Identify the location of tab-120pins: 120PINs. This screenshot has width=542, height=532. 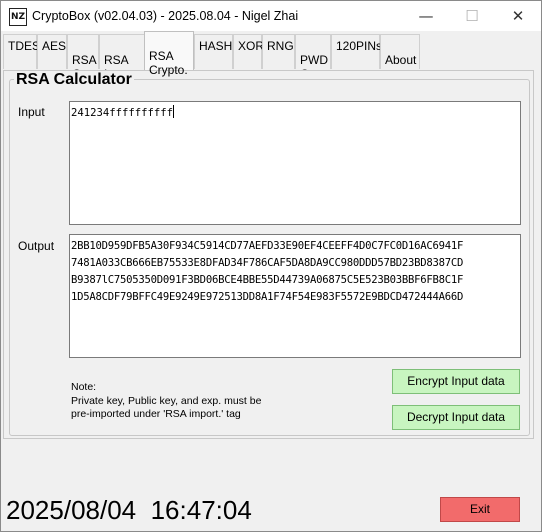
(357, 51).